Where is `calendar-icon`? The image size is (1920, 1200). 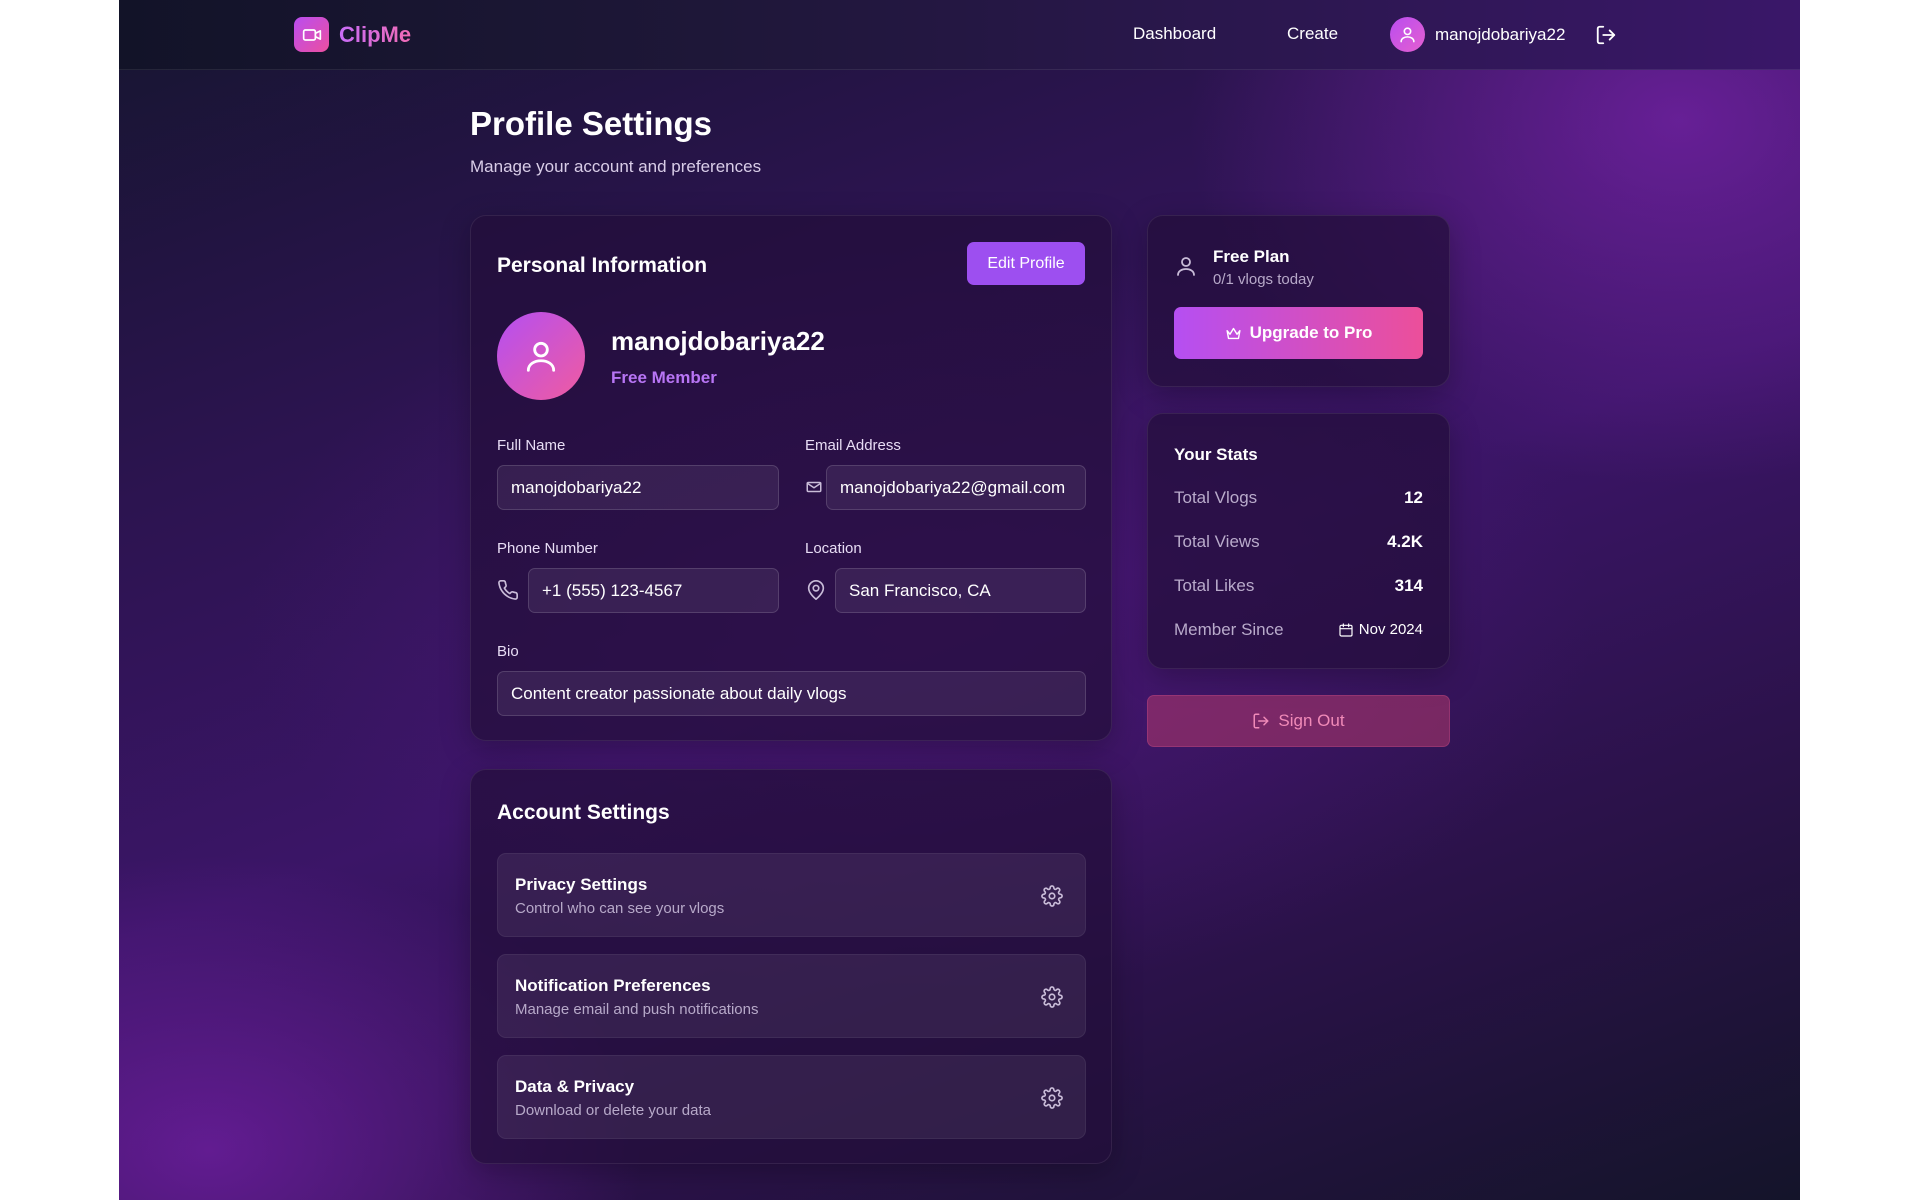 calendar-icon is located at coordinates (1346, 629).